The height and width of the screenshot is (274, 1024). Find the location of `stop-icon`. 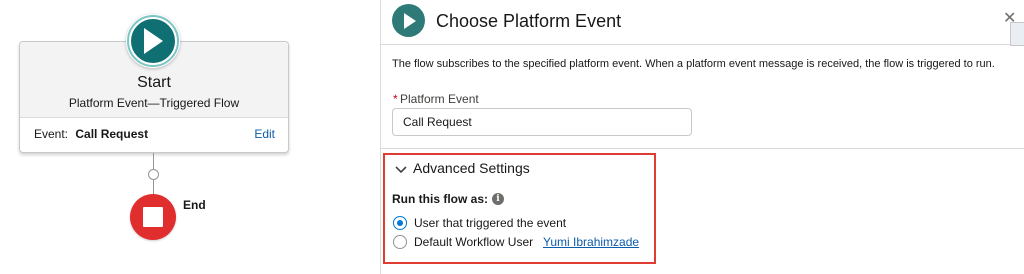

stop-icon is located at coordinates (153, 217).